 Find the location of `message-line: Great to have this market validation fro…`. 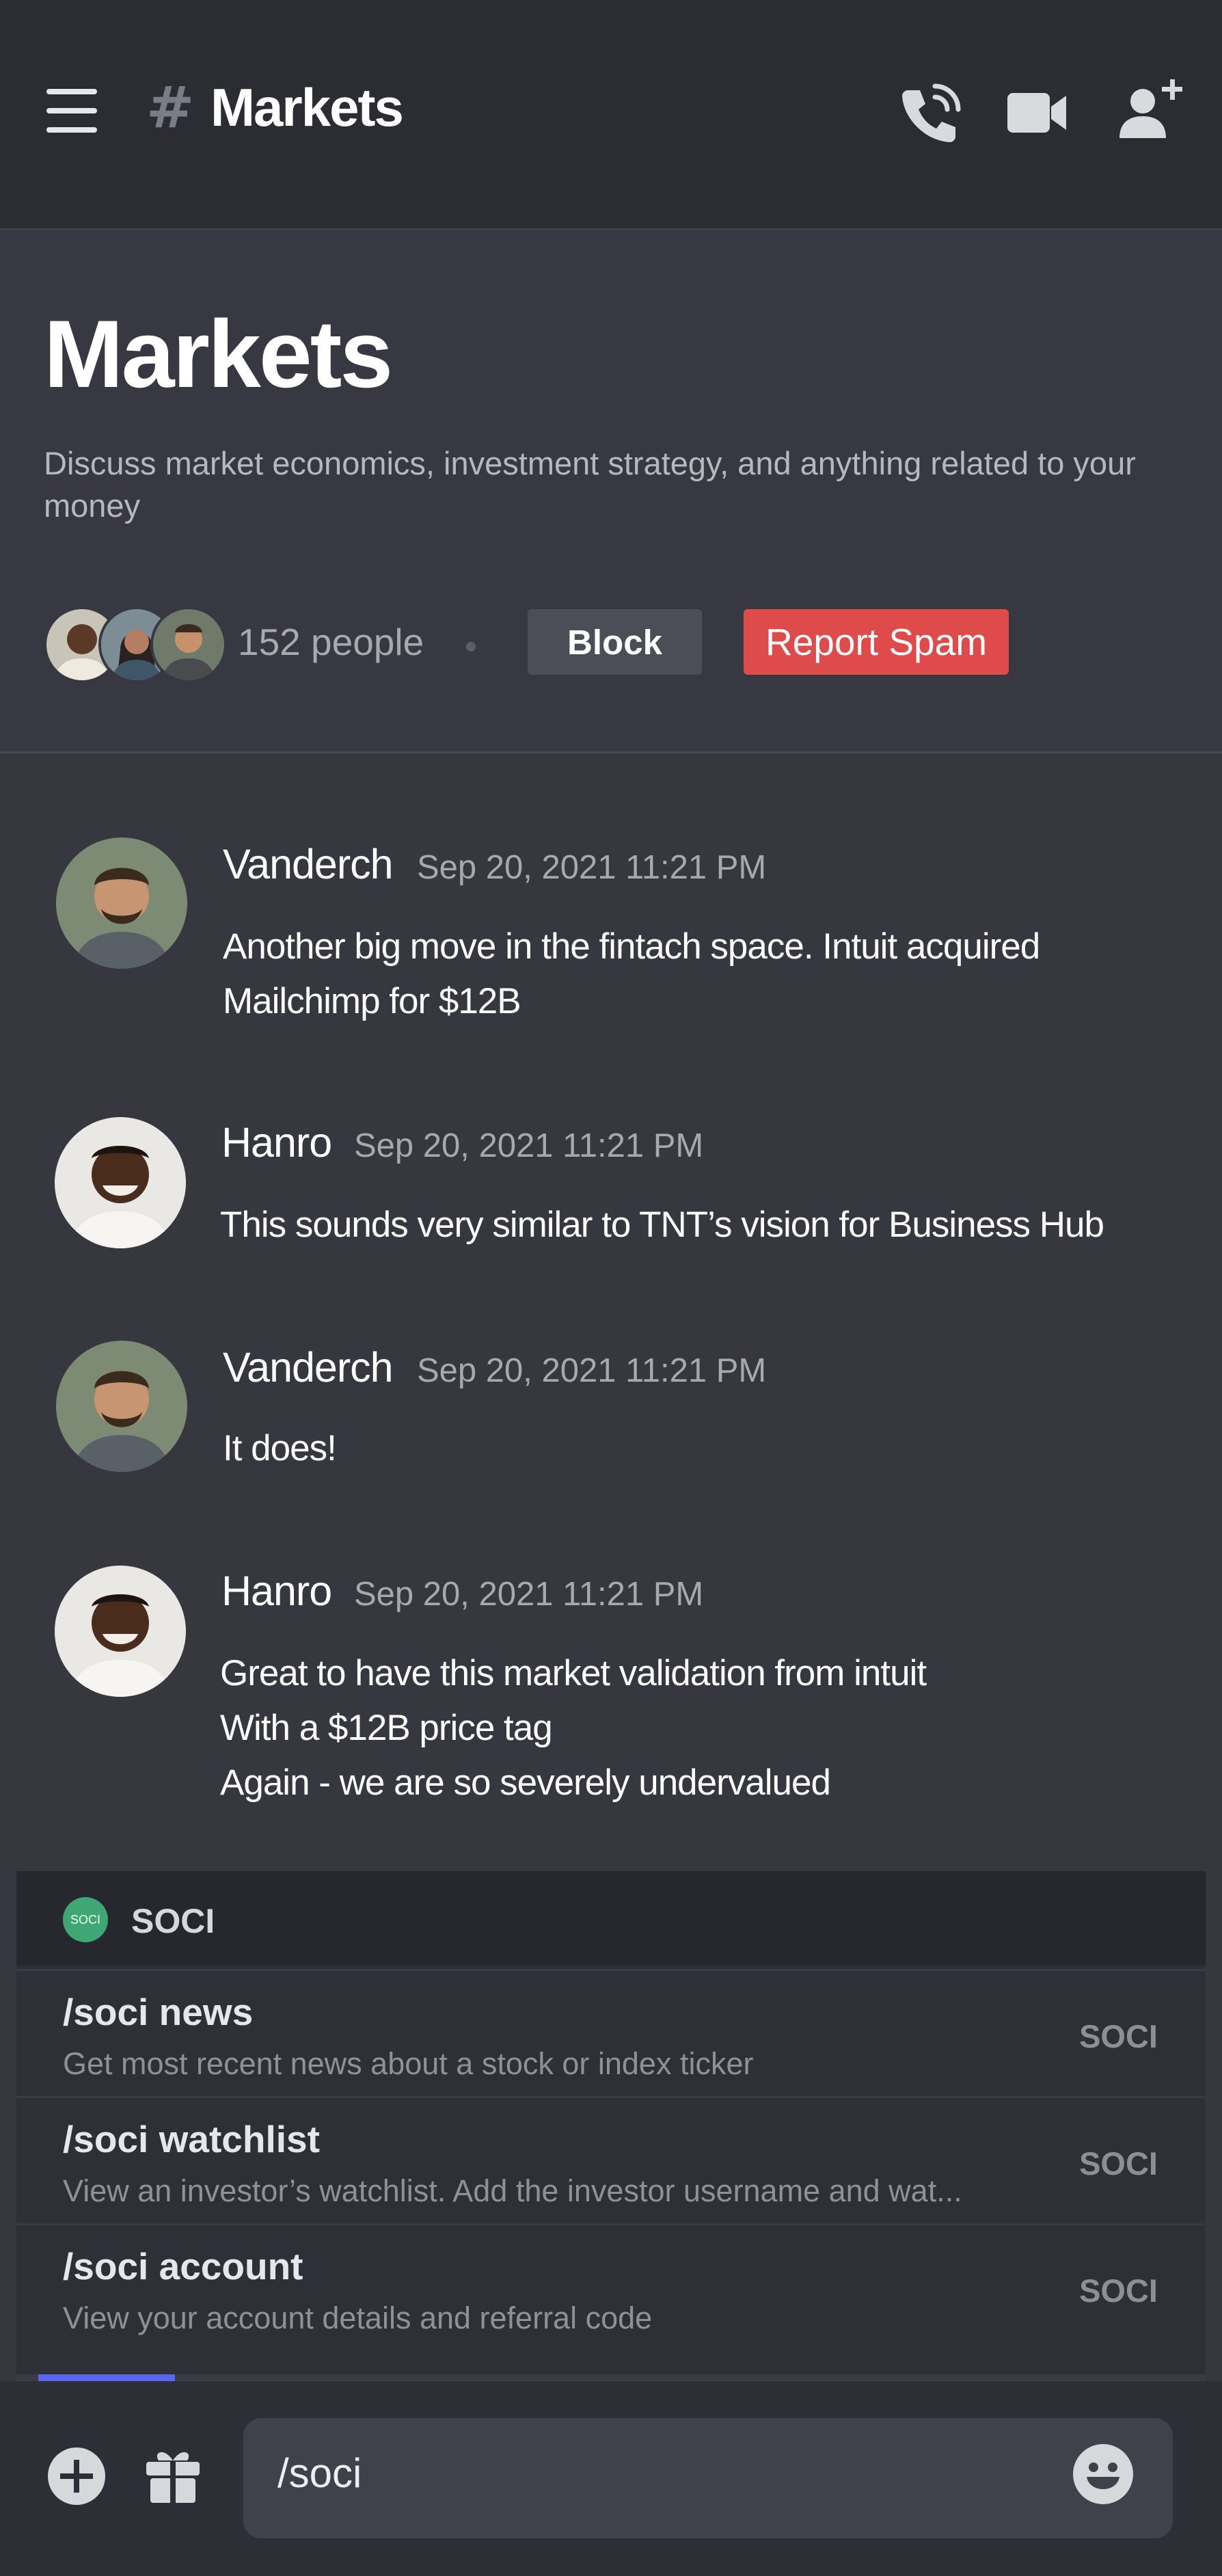

message-line: Great to have this market validation fro… is located at coordinates (573, 1673).